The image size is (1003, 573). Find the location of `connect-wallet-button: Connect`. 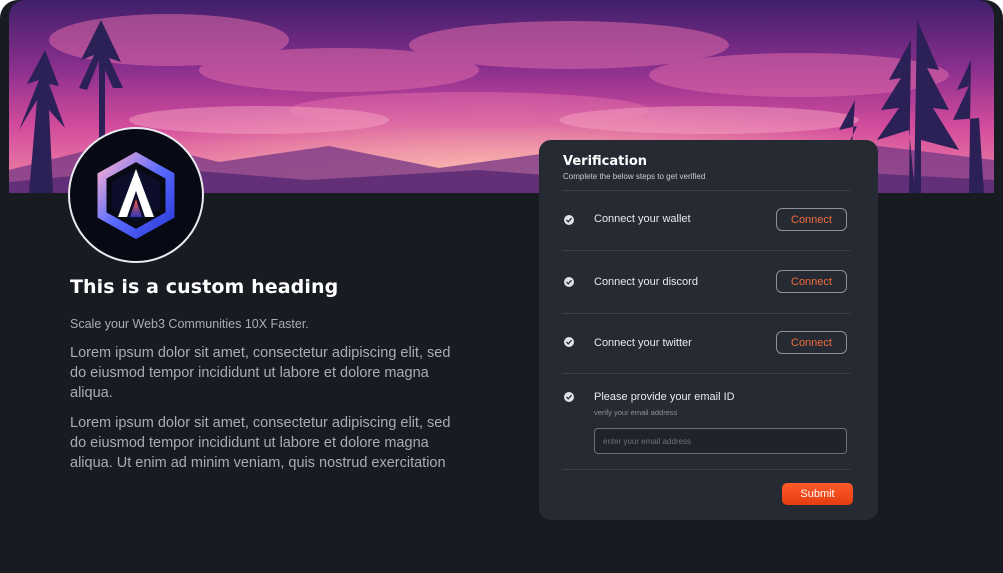

connect-wallet-button: Connect is located at coordinates (811, 219).